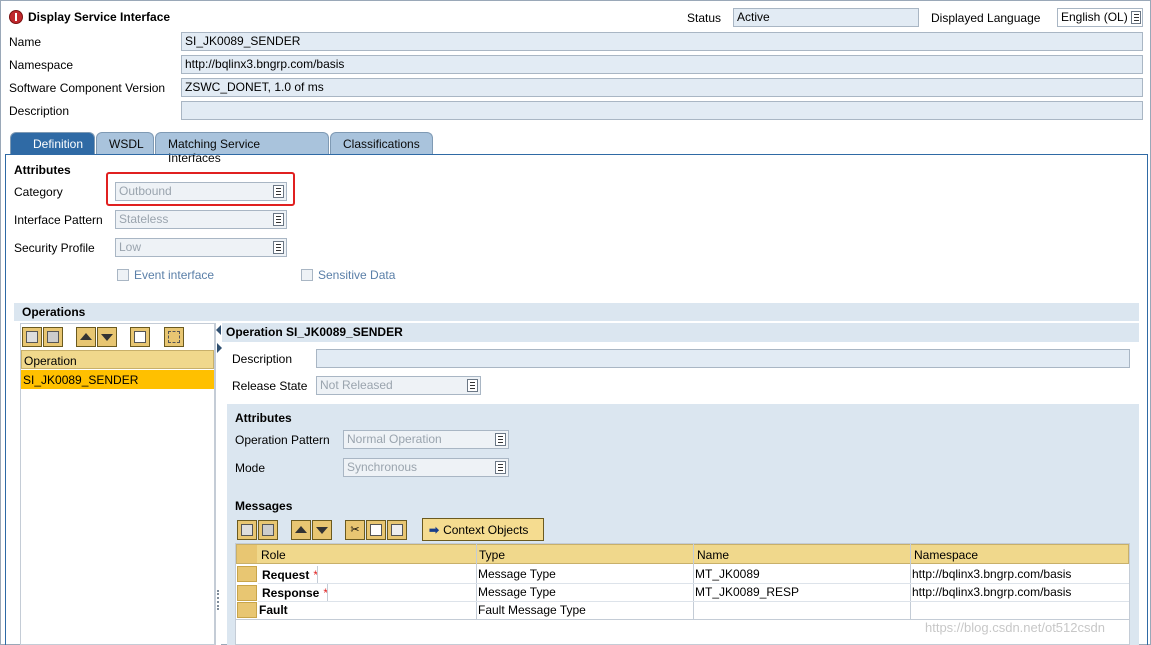 The width and height of the screenshot is (1151, 645). I want to click on watermark: https://blog.csdn.net/ot512csdn, so click(1015, 627).